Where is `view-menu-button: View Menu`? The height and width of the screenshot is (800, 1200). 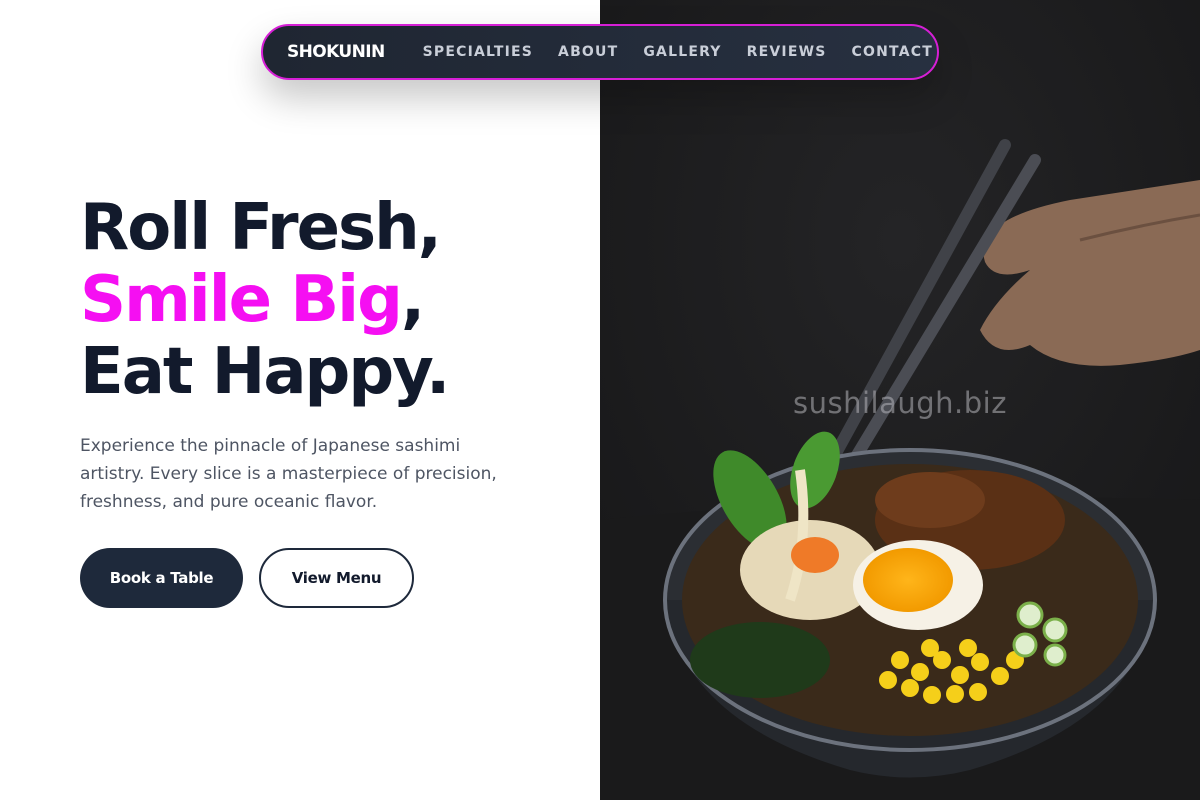
view-menu-button: View Menu is located at coordinates (336, 578).